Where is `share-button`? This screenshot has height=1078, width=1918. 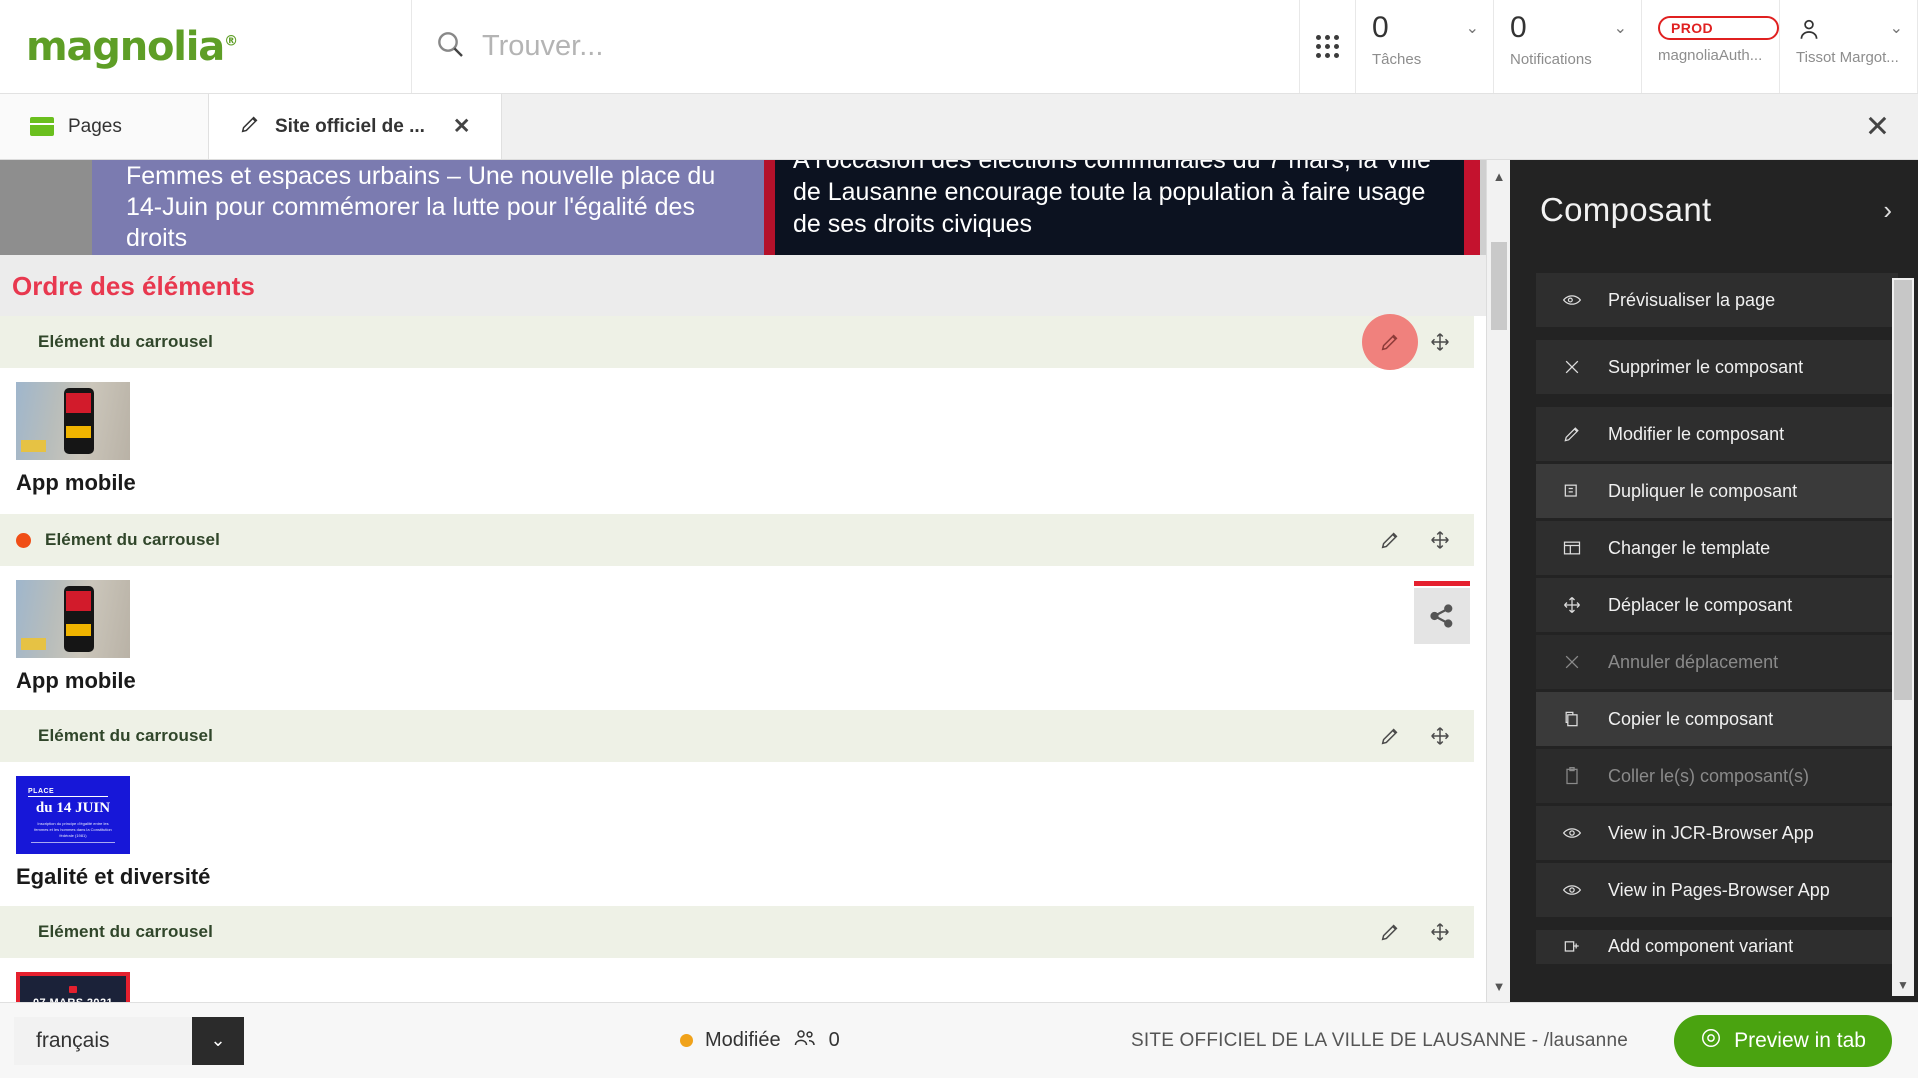
share-button is located at coordinates (1442, 612).